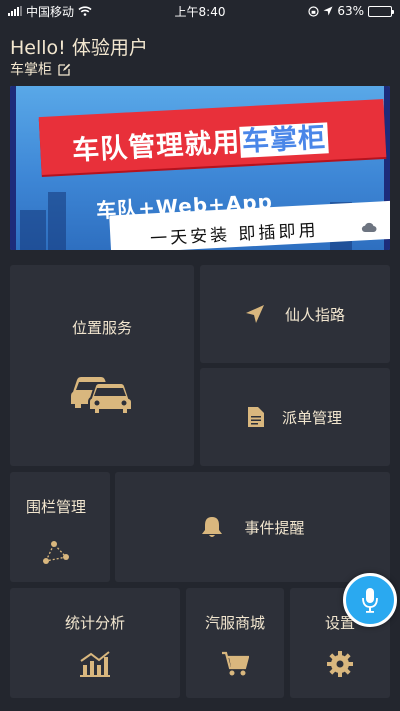 The height and width of the screenshot is (711, 400). Describe the element at coordinates (255, 417) in the screenshot. I see `document-icon` at that location.